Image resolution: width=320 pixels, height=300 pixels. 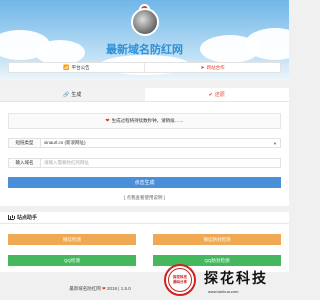 I want to click on watermark-url: www.tanhua.com, so click(x=223, y=291).